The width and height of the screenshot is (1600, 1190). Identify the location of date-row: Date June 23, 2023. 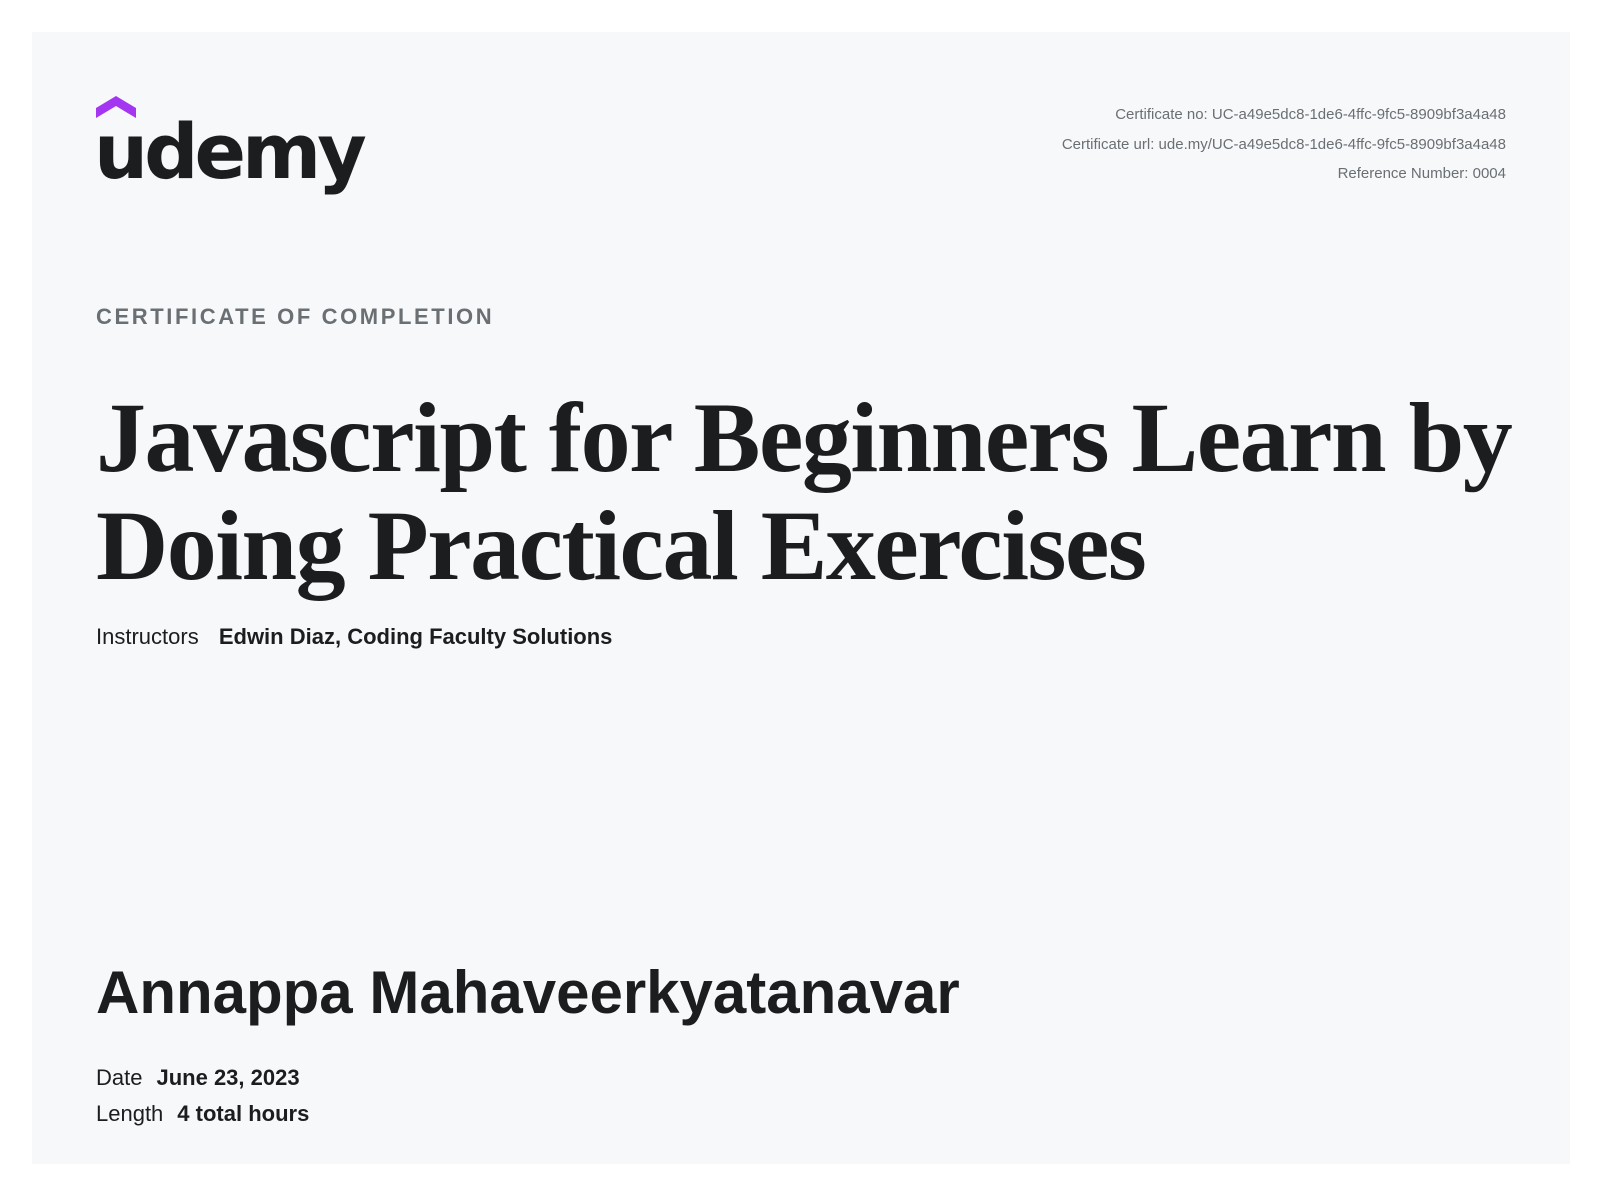
(202, 1078).